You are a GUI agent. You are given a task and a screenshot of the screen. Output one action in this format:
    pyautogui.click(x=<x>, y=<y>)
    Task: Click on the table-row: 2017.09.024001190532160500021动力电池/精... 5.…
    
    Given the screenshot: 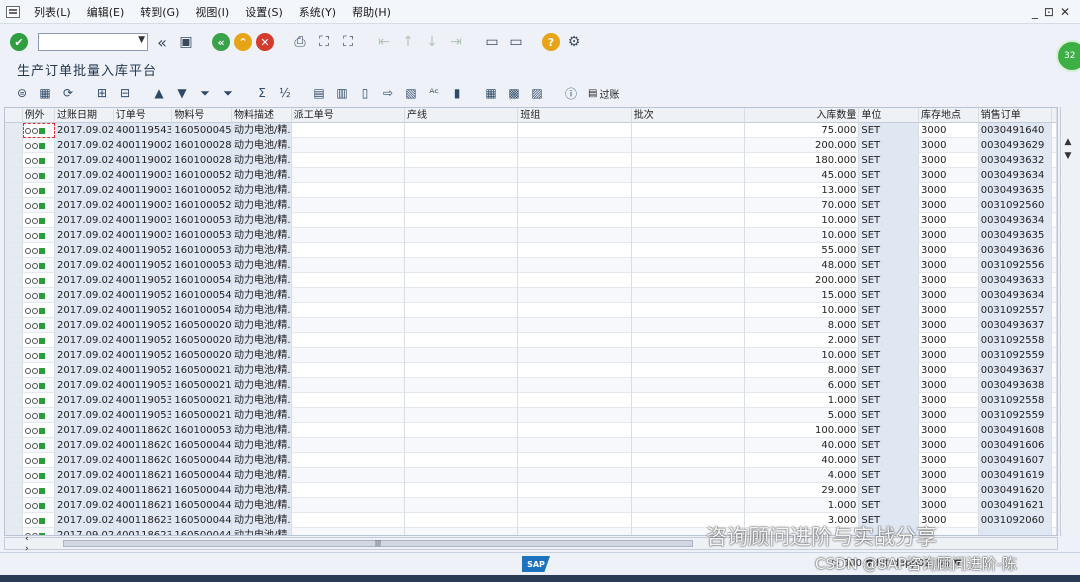 What is the action you would take?
    pyautogui.click(x=531, y=415)
    